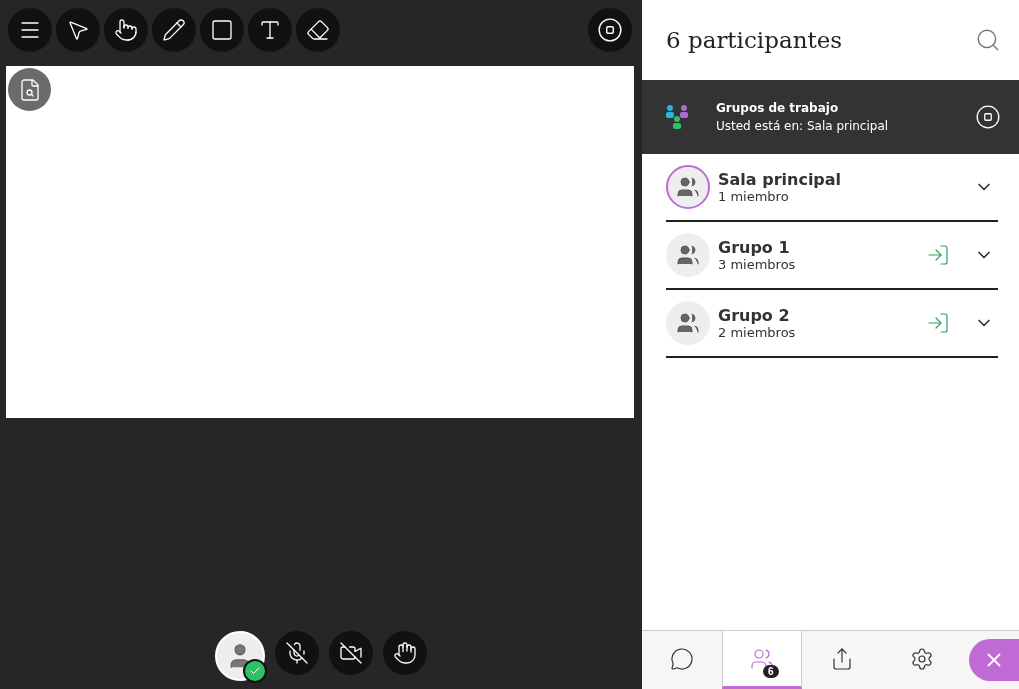 The image size is (1019, 689). I want to click on shape-tool, so click(222, 30).